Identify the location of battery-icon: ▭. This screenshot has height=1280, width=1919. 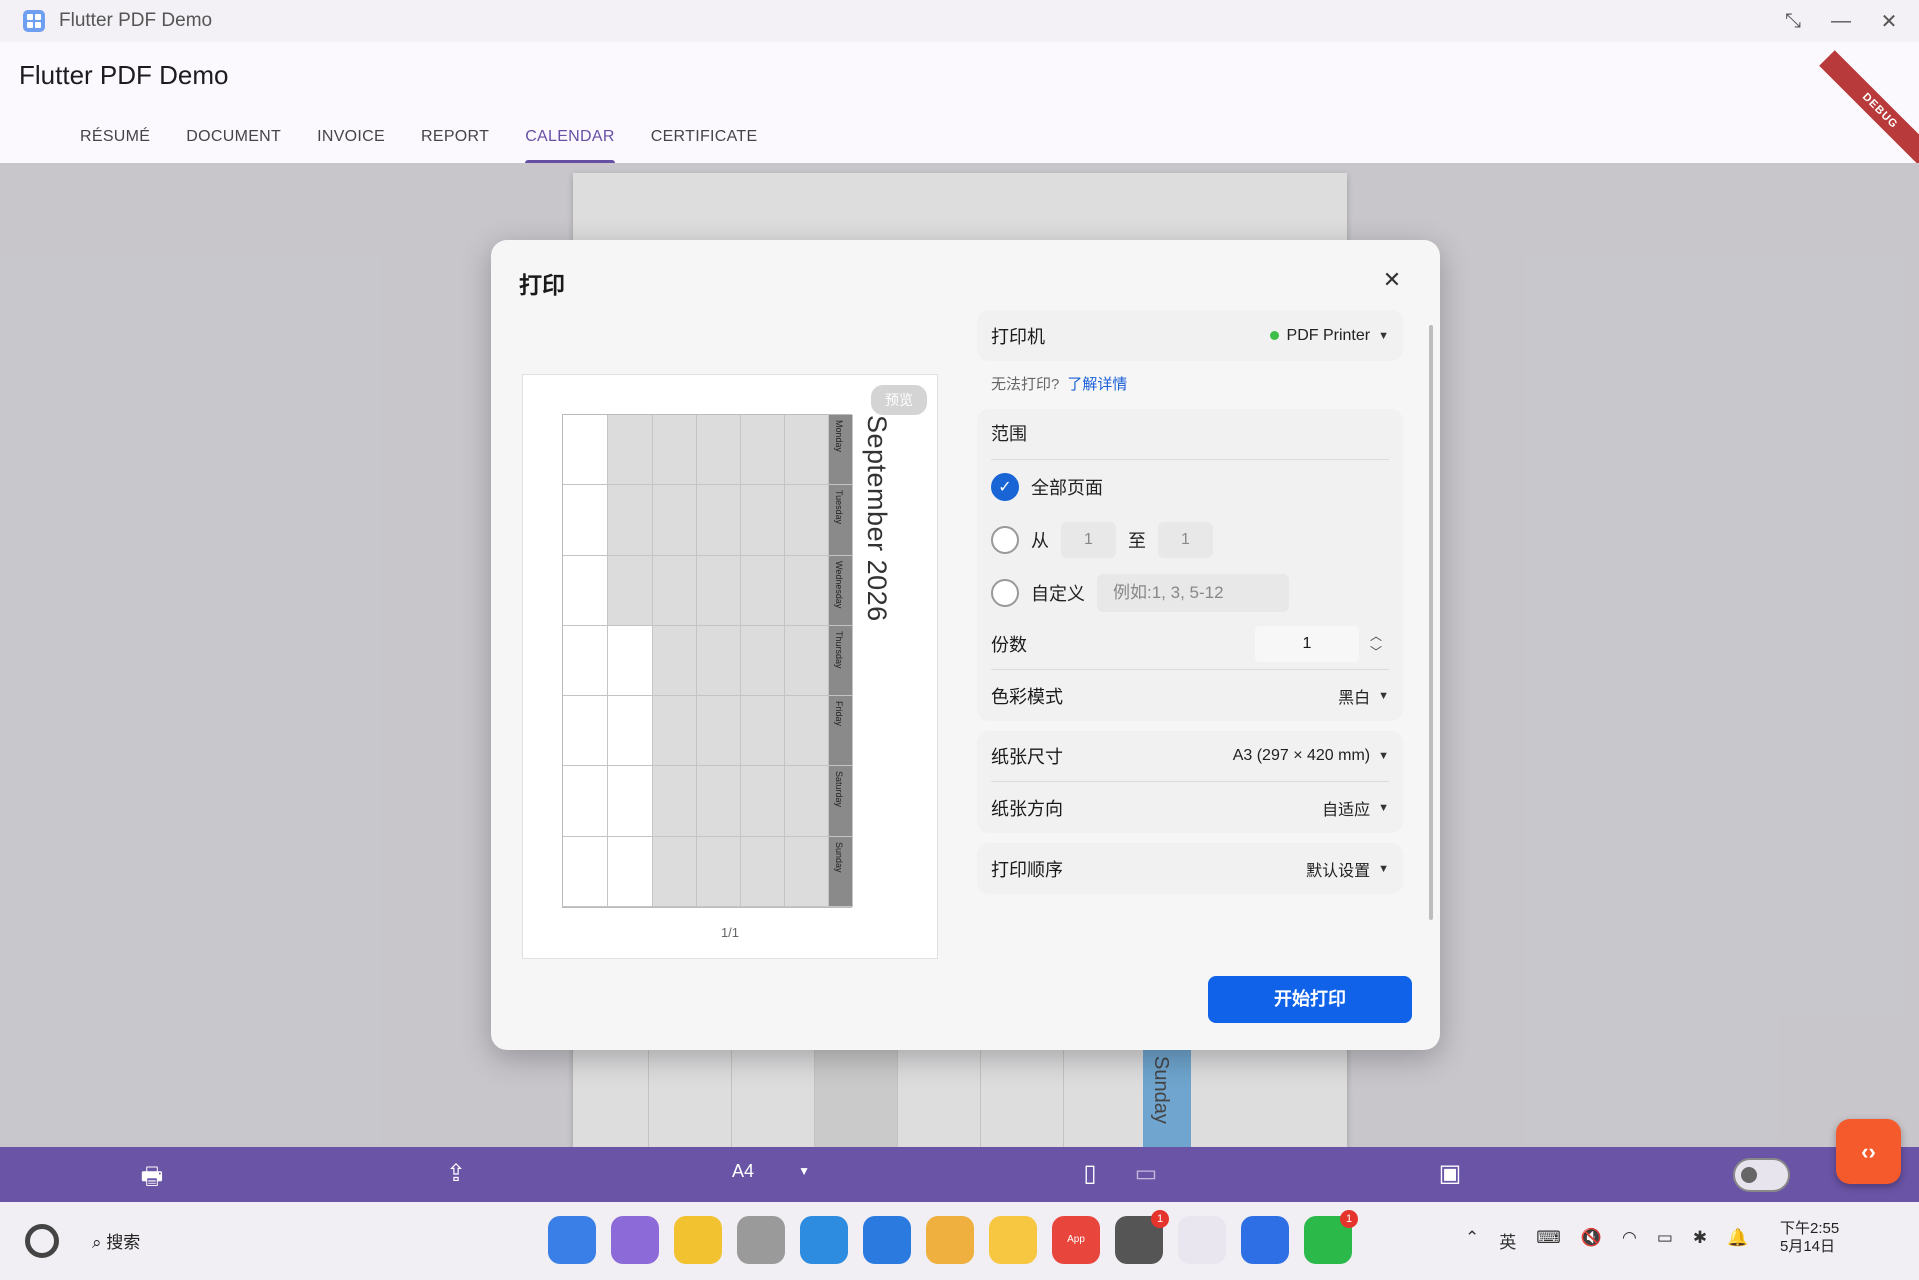
(1665, 1240).